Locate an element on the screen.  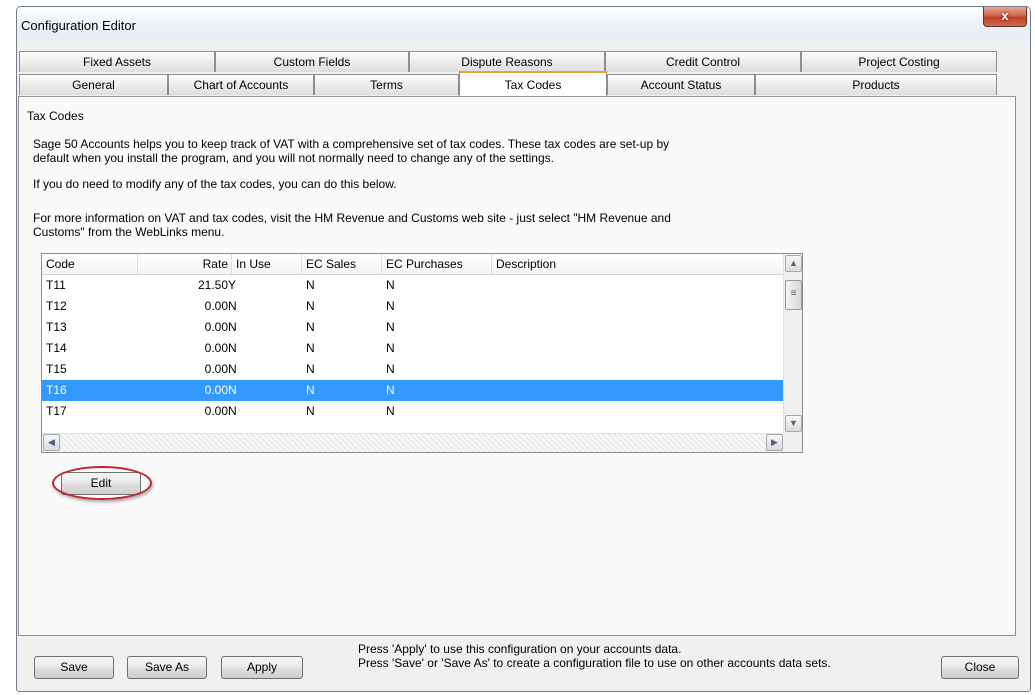
scroll-right-button: ▶ is located at coordinates (774, 442).